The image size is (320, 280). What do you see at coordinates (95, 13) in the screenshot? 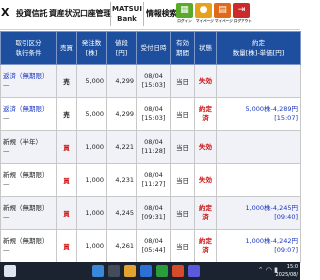
I see `menu-account-management: 口座管理` at bounding box center [95, 13].